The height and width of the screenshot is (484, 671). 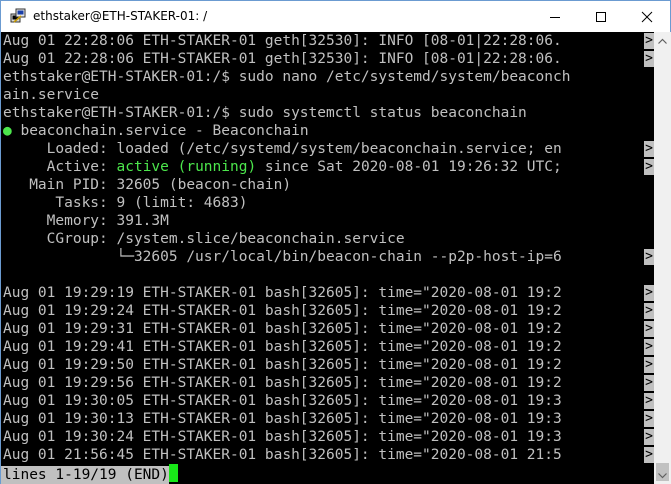 What do you see at coordinates (327, 185) in the screenshot?
I see `terminal-line: Main PID: 32605 (beacon-chain)` at bounding box center [327, 185].